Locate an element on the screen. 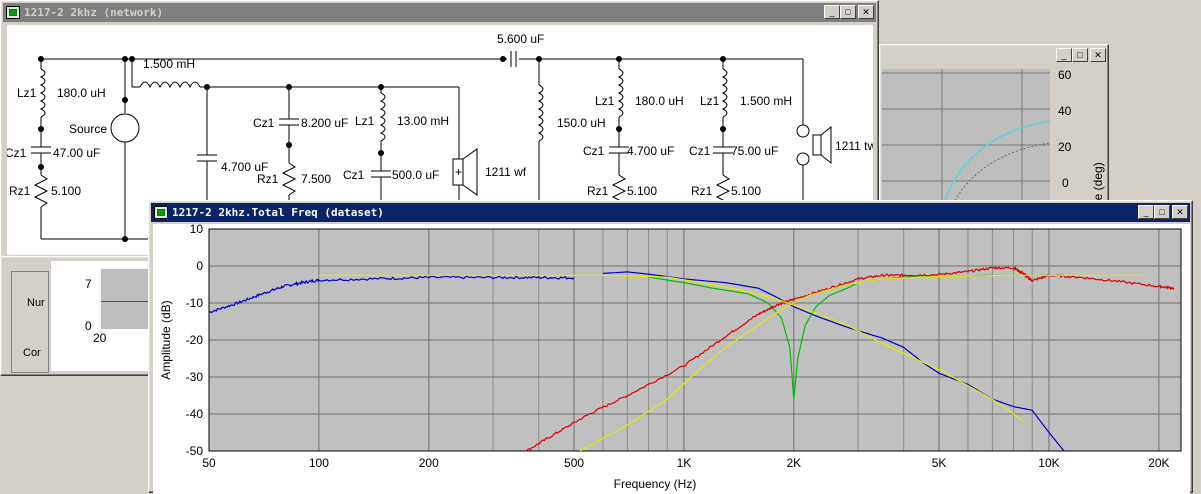 The height and width of the screenshot is (494, 1201). rz1-d-label: Rz1 is located at coordinates (598, 191).